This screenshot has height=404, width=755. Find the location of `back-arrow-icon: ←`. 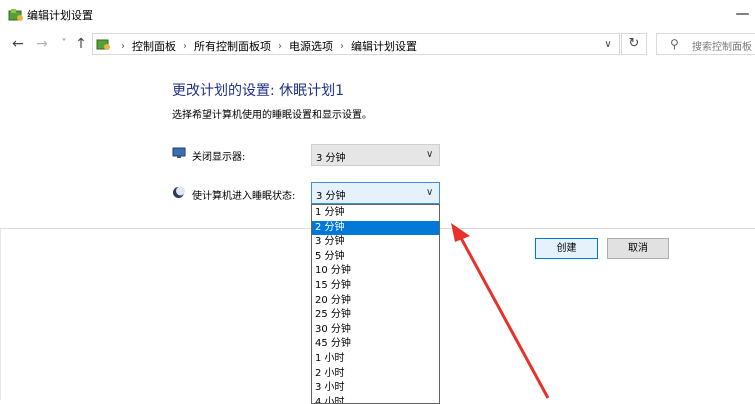

back-arrow-icon: ← is located at coordinates (18, 44).